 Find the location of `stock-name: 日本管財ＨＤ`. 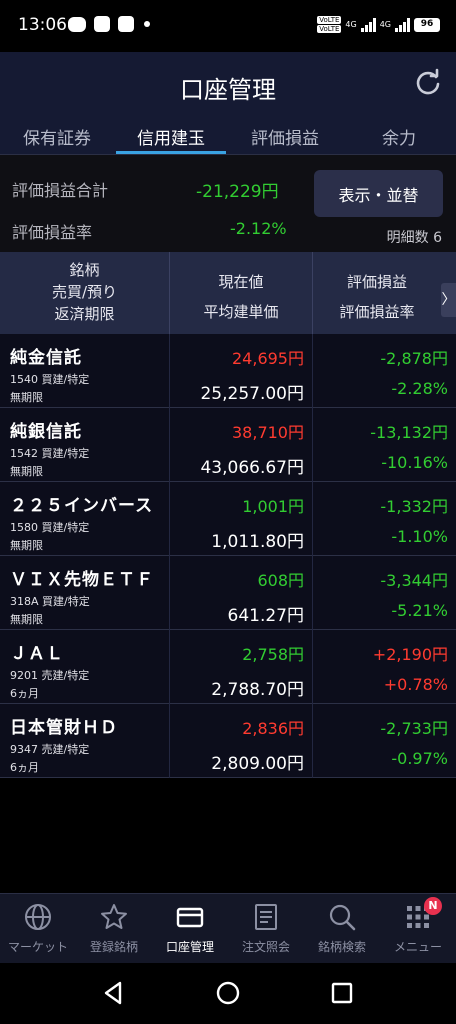

stock-name: 日本管財ＨＤ is located at coordinates (64, 728).